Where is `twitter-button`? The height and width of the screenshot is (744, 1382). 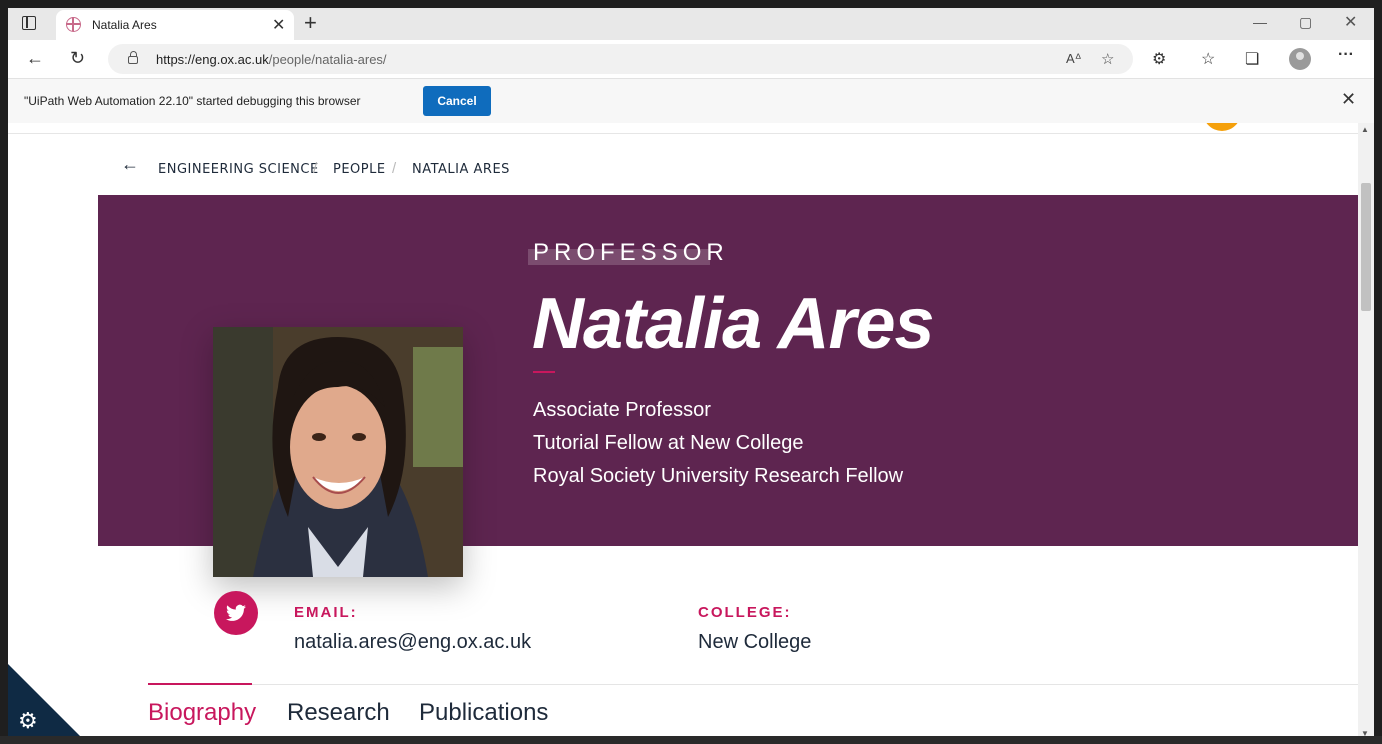 twitter-button is located at coordinates (236, 613).